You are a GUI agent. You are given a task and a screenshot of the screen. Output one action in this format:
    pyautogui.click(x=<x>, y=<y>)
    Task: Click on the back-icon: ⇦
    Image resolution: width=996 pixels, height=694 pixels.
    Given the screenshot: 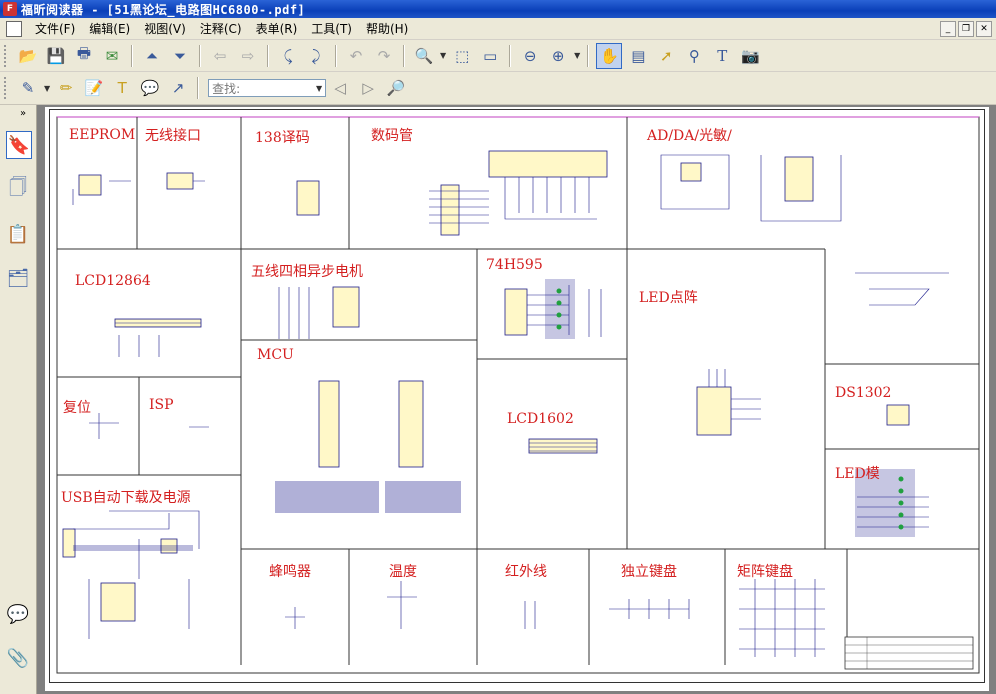 What is the action you would take?
    pyautogui.click(x=220, y=56)
    